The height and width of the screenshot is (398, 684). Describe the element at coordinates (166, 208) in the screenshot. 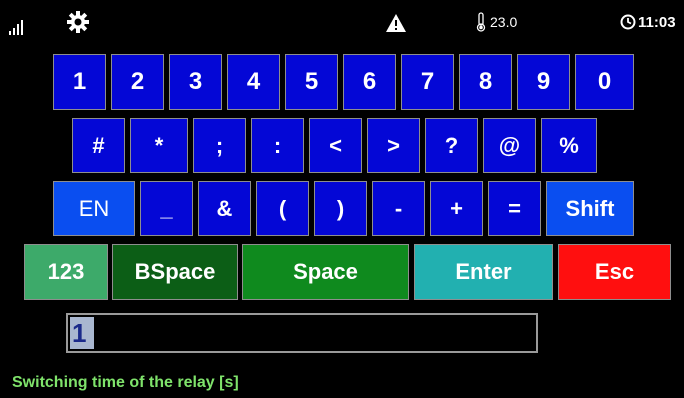

I see `key-underscore: _` at that location.